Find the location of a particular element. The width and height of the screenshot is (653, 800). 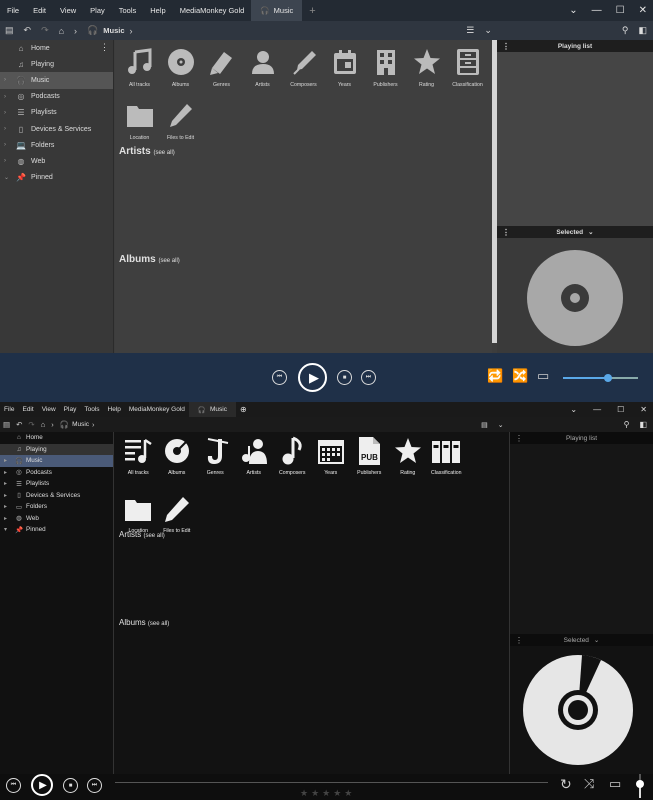

redo-icon: ↷ is located at coordinates (31, 424).